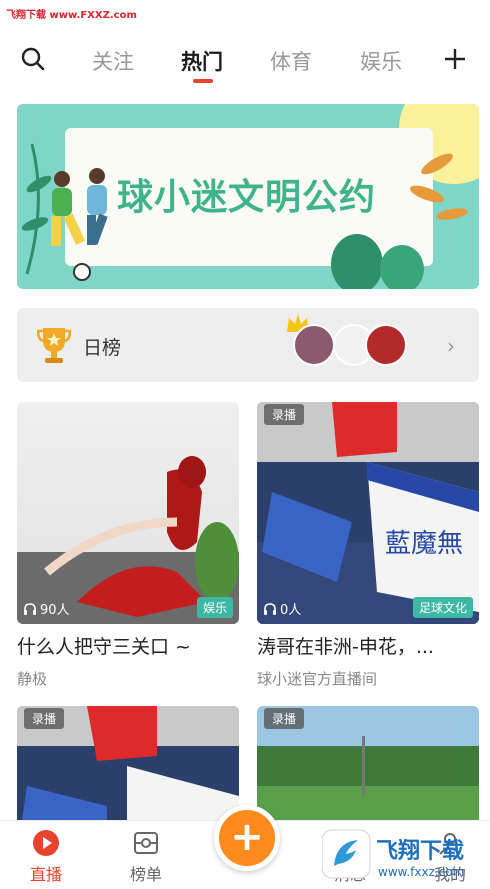 This screenshot has width=490, height=889. I want to click on viewer-count-text: 0人, so click(291, 610).